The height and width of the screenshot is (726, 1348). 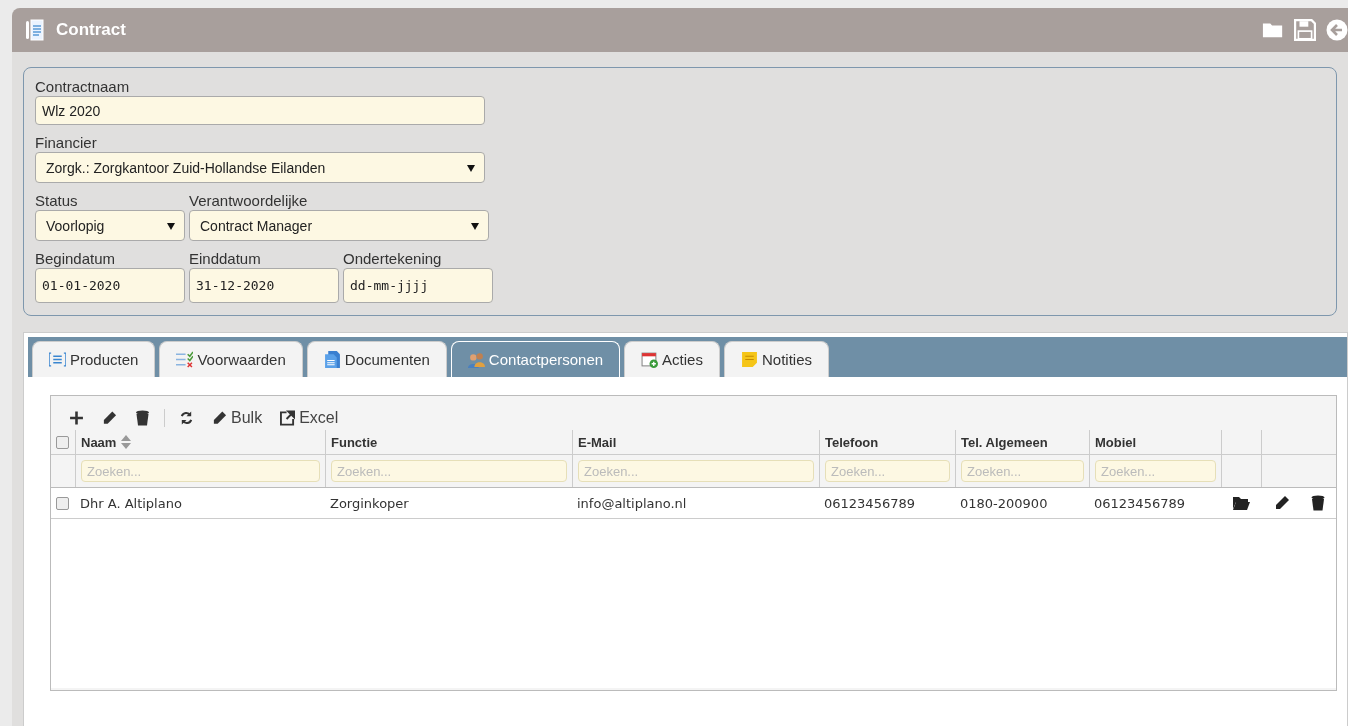 I want to click on dropdown: Voorlopig, so click(x=110, y=225).